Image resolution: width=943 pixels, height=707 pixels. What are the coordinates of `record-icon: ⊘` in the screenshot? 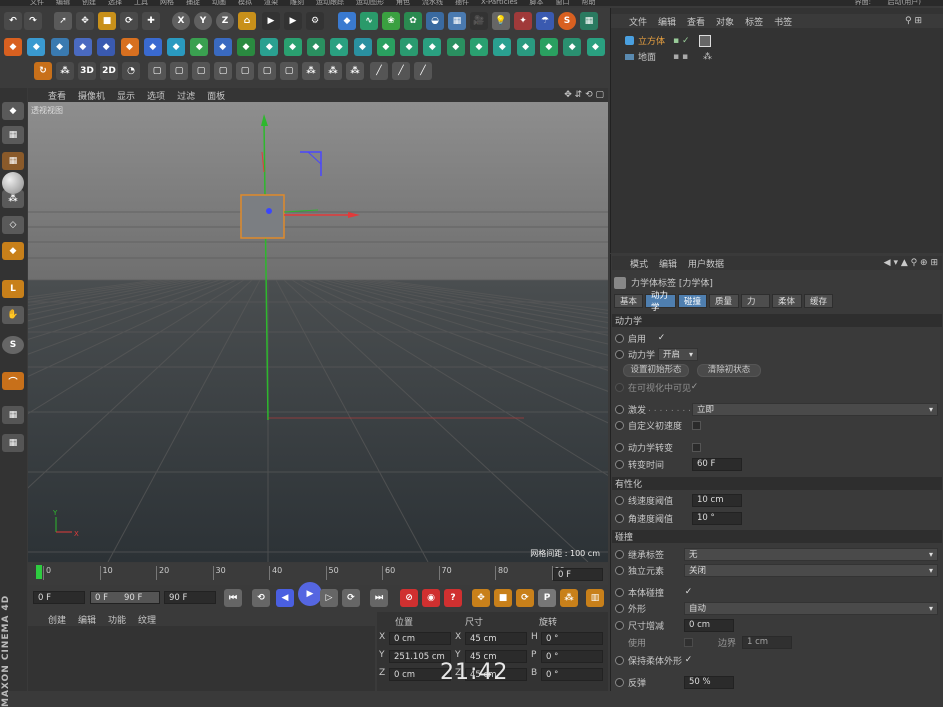 It's located at (409, 598).